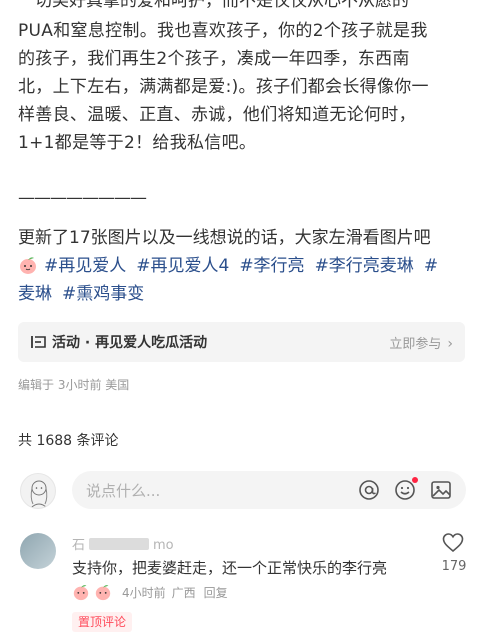 The image size is (483, 640). I want to click on hashtag-link: #再见爱人, so click(85, 266).